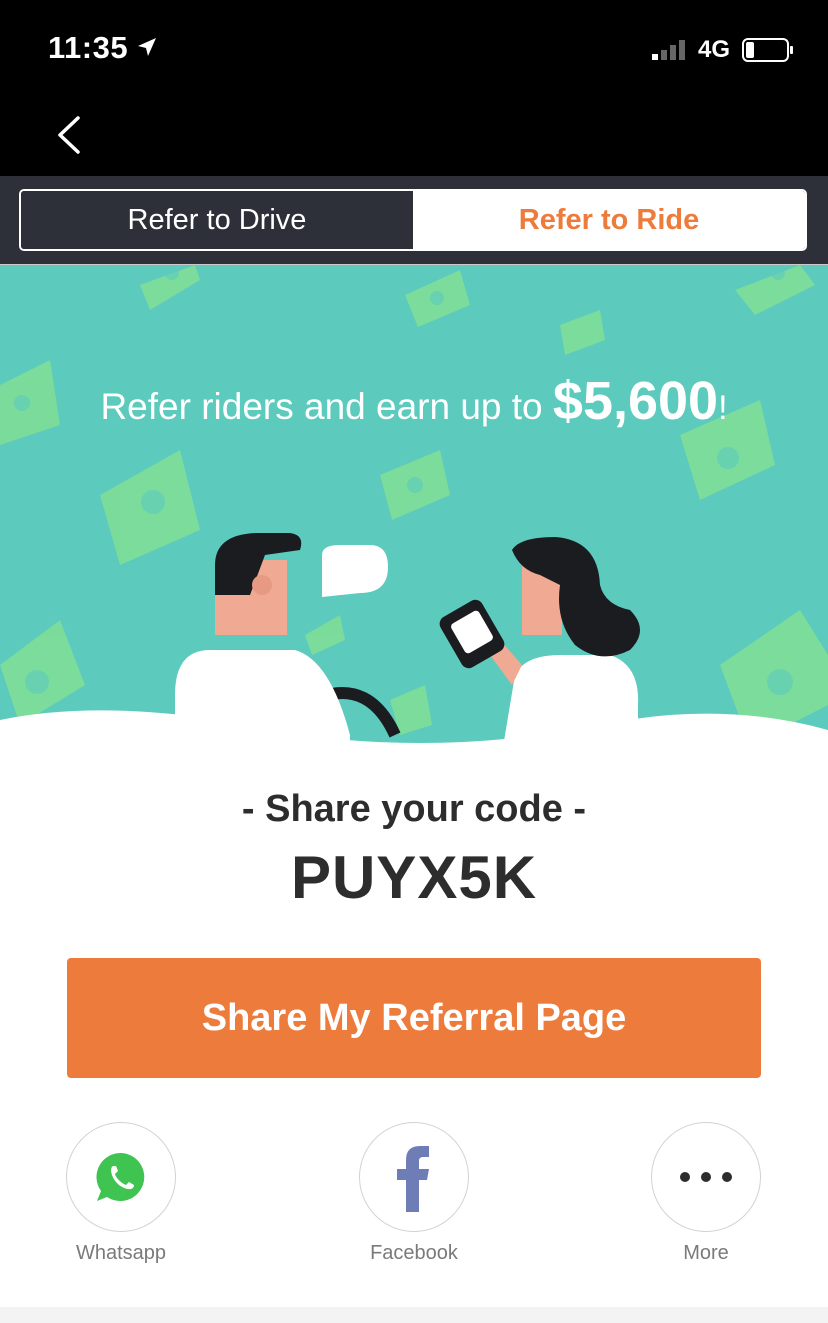  Describe the element at coordinates (414, 50) in the screenshot. I see `status-bar: 11:35 4G` at that location.